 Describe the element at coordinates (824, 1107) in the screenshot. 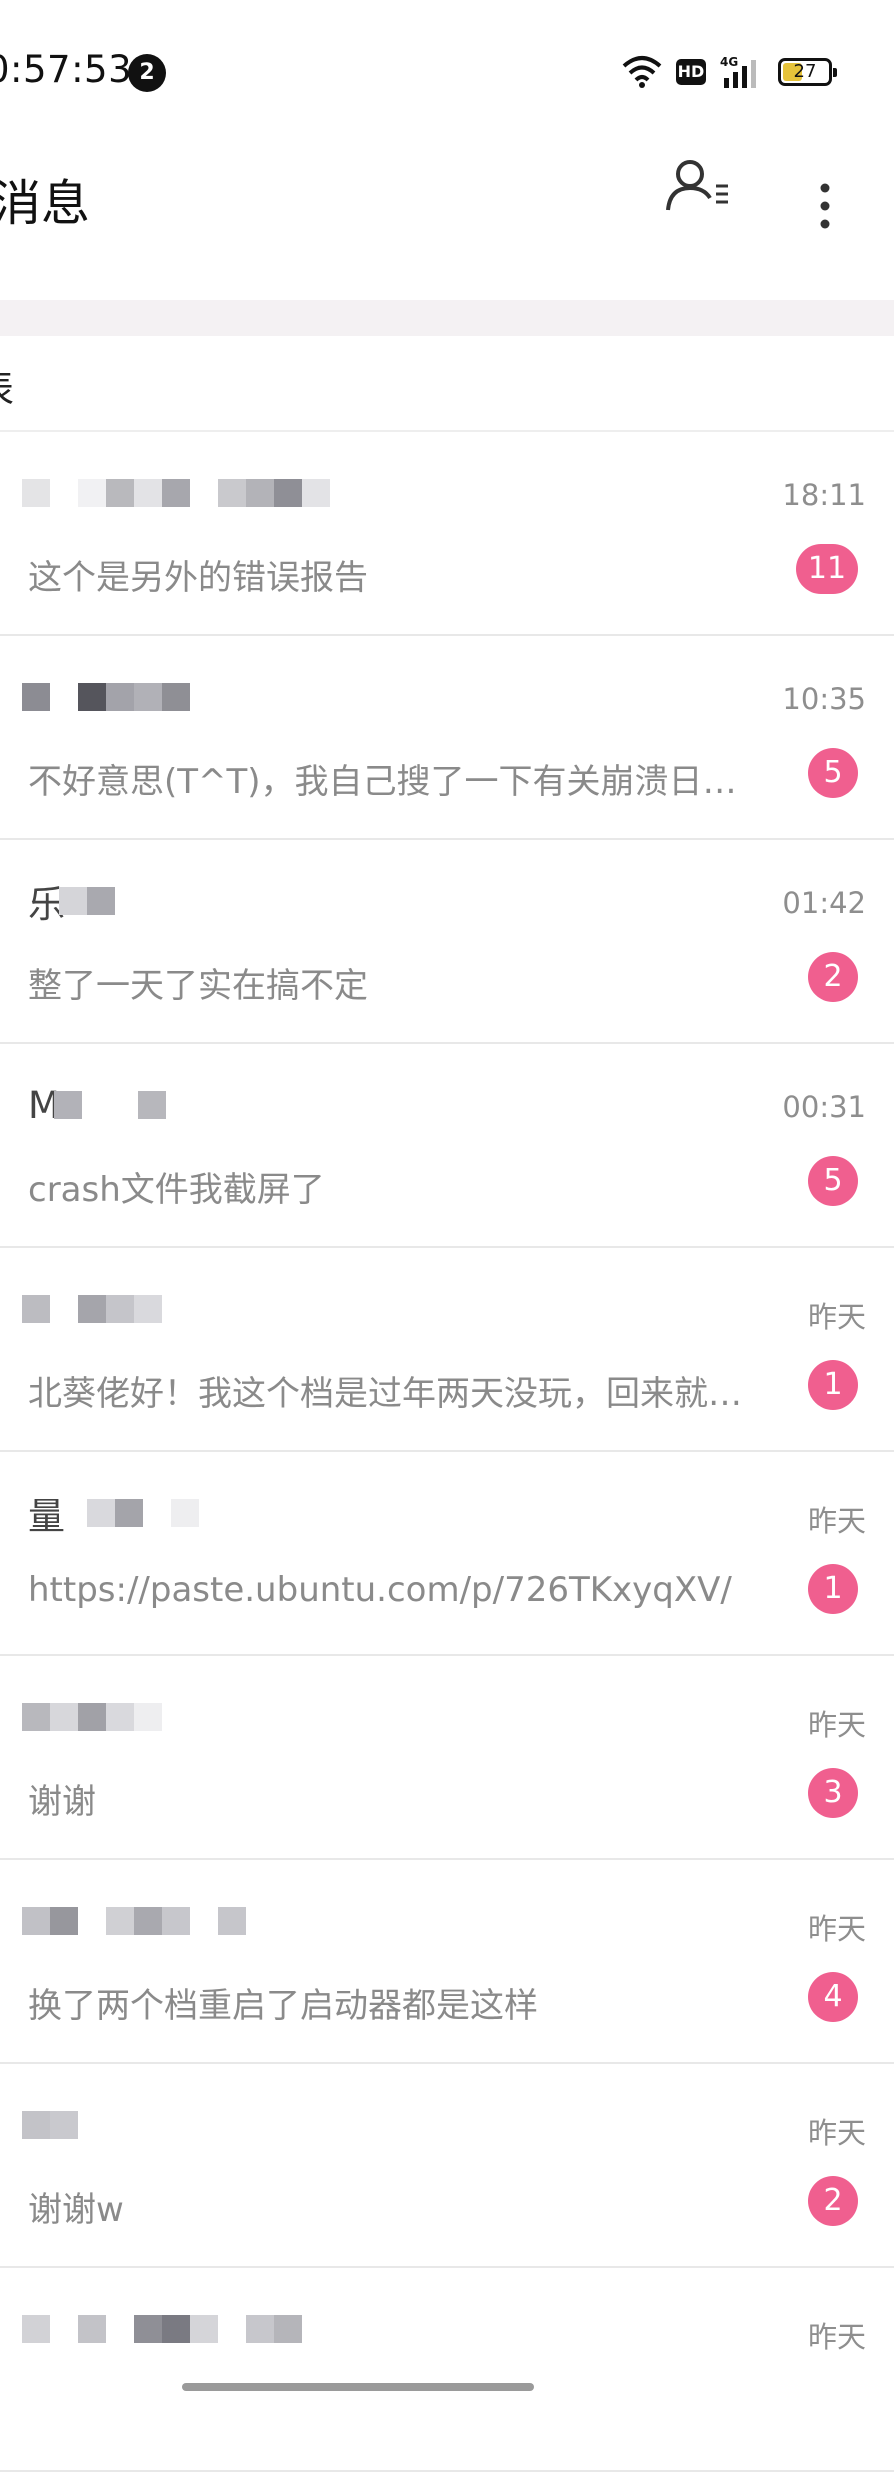

I see `message-time: 00:31` at that location.